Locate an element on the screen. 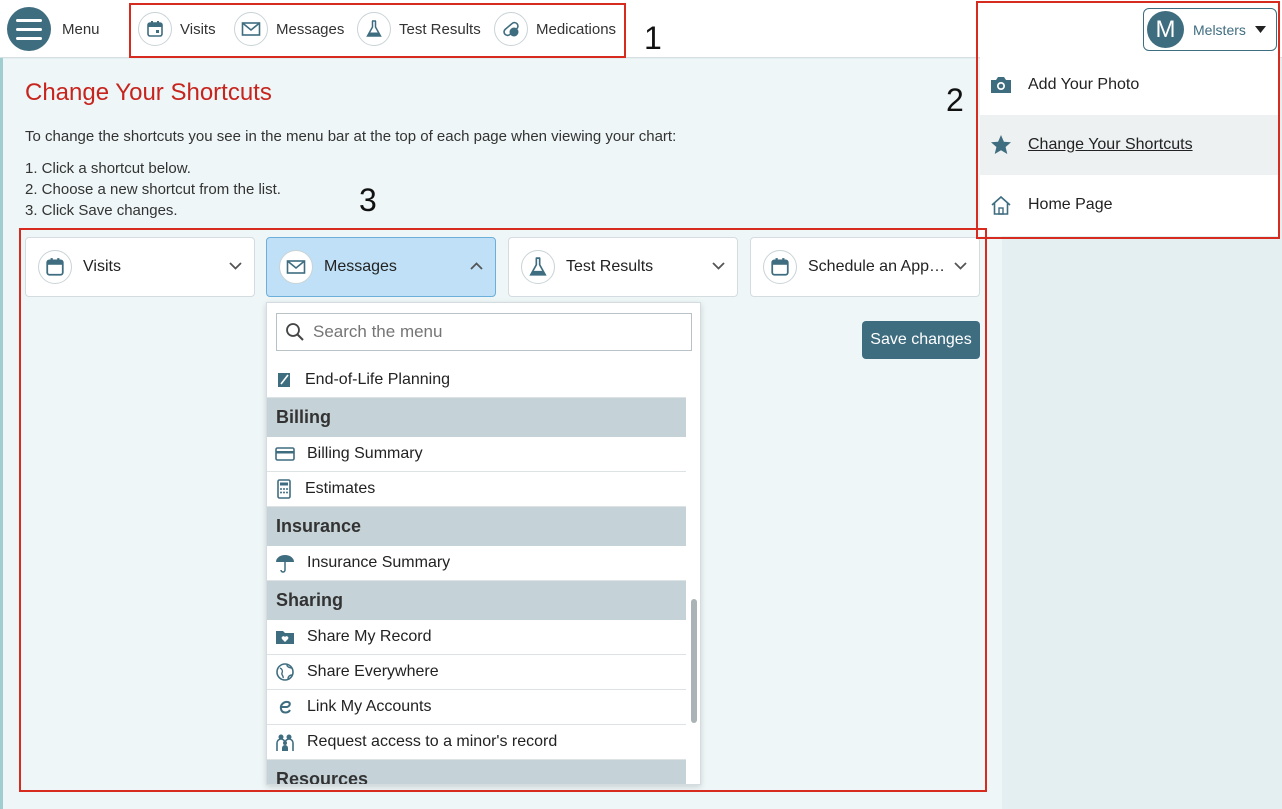 This screenshot has width=1282, height=809. annotation-number-2: 2 is located at coordinates (955, 100).